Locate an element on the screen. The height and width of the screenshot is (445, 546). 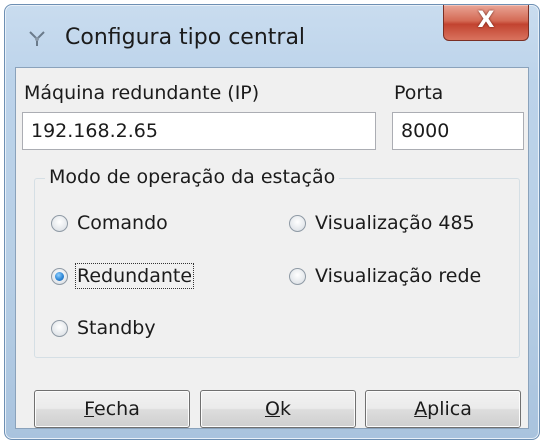
radio-comando: Comando is located at coordinates (109, 223).